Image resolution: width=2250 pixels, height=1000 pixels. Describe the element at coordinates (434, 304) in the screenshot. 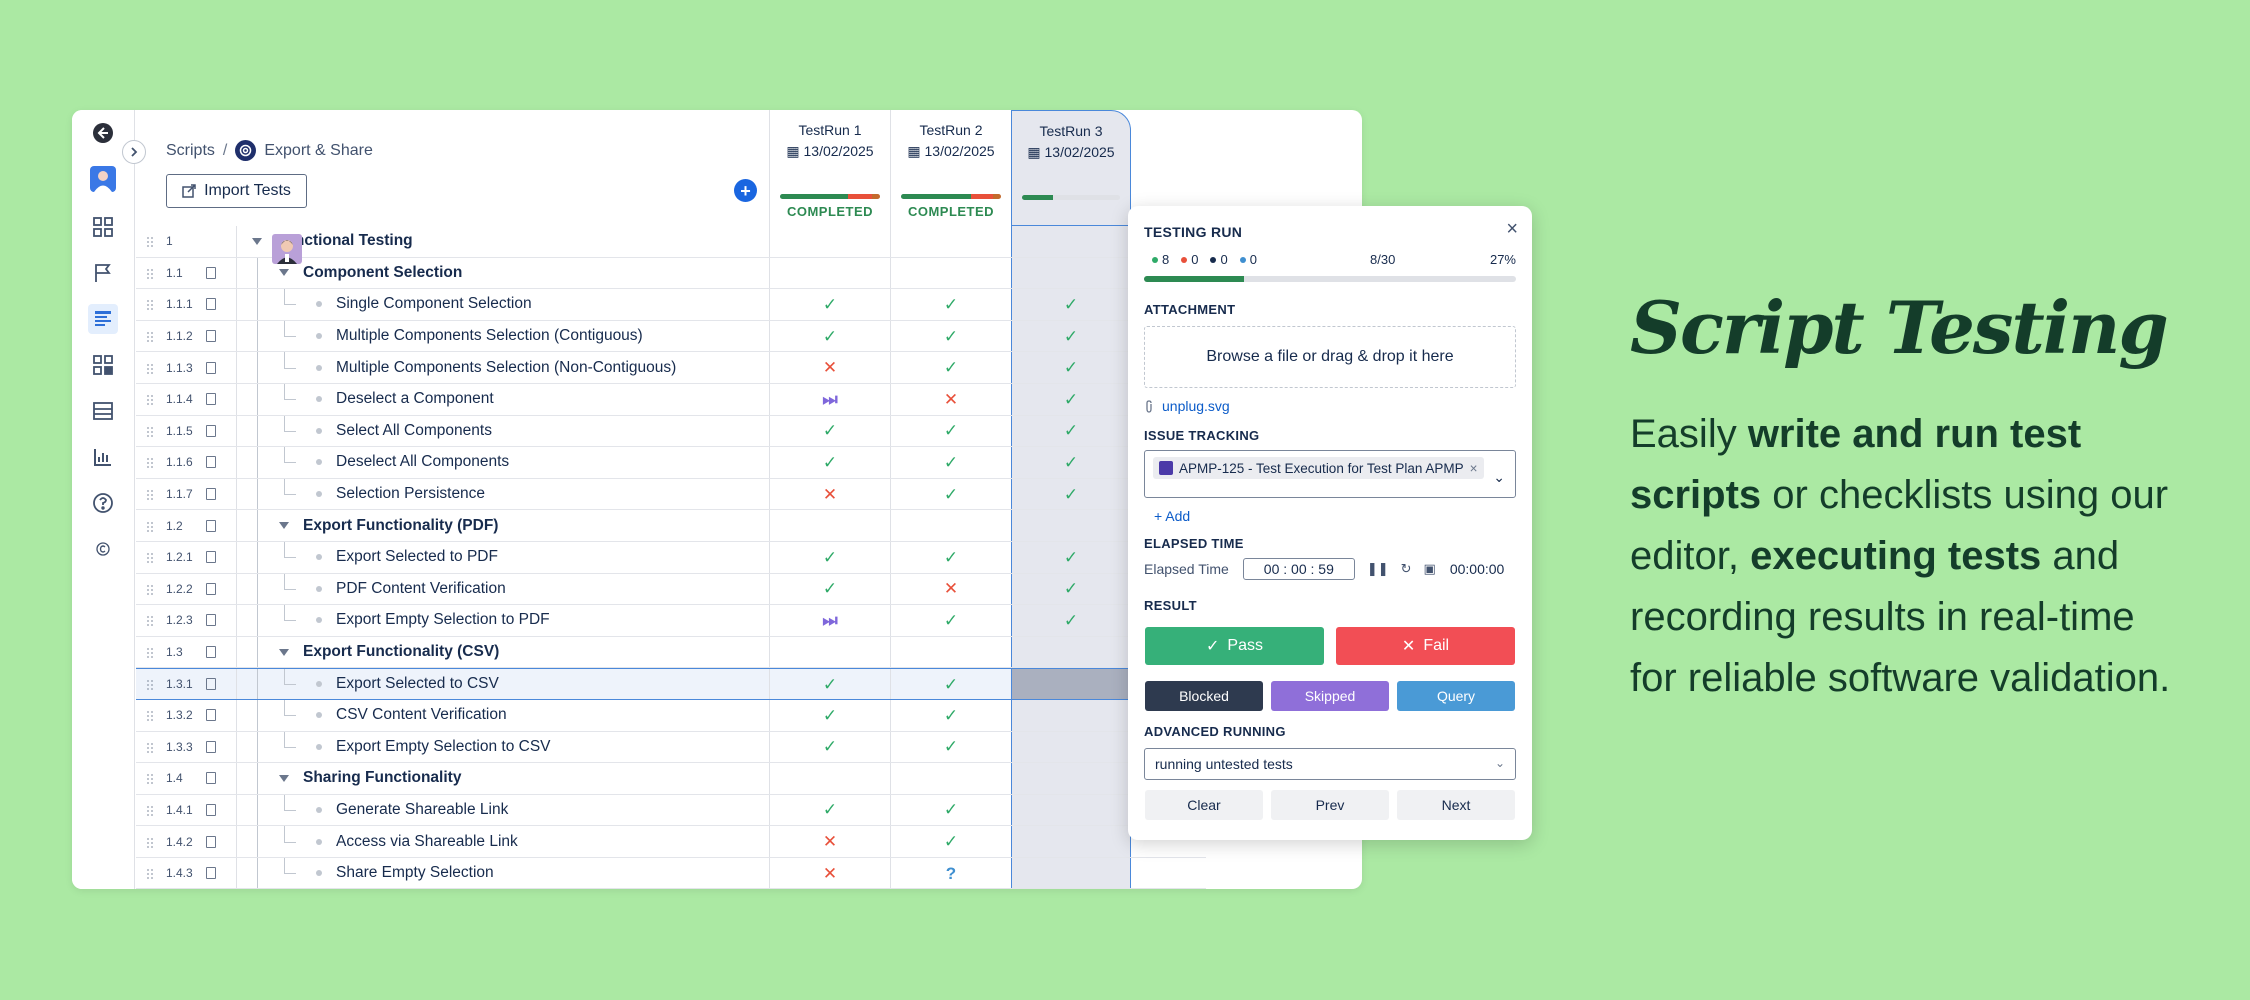

I see `test-title: Single Component Selection` at that location.